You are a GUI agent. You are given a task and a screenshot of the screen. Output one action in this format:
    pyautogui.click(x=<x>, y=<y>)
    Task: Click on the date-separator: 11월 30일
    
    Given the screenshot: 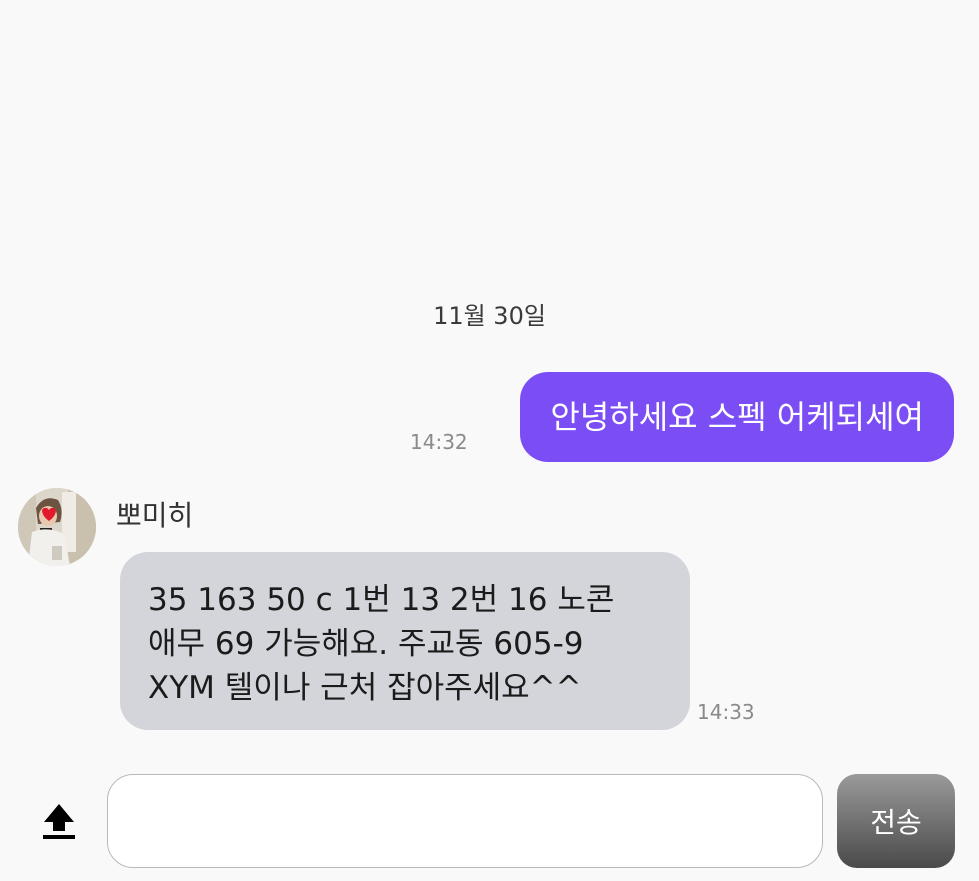 What is the action you would take?
    pyautogui.click(x=489, y=316)
    